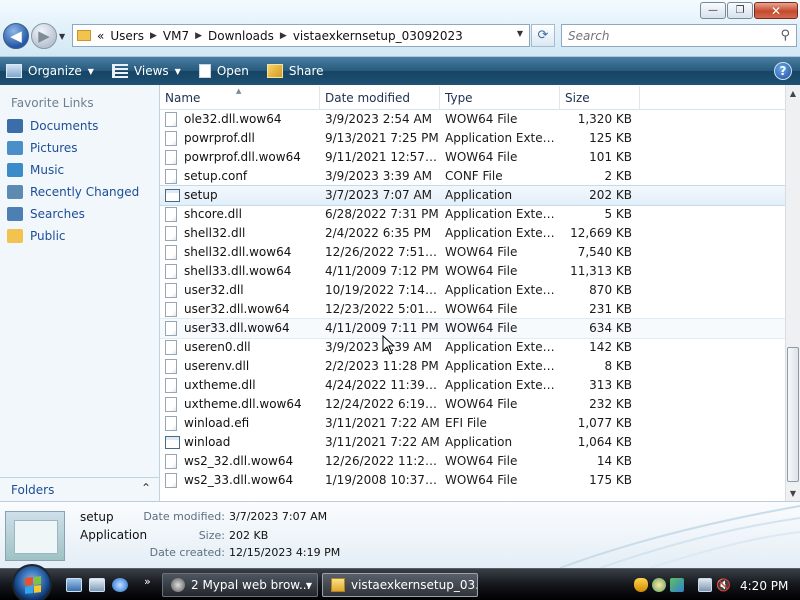  Describe the element at coordinates (764, 586) in the screenshot. I see `clock: 4:20 PM` at that location.